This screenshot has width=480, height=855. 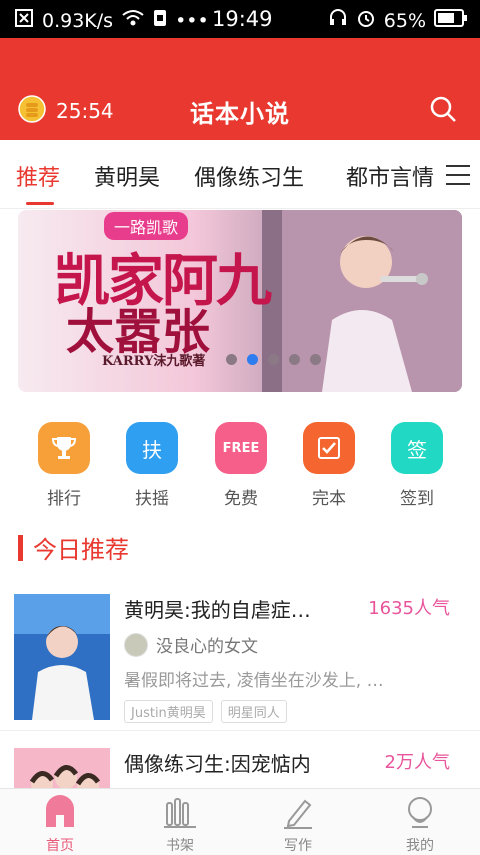 I want to click on sim-icon, so click(x=160, y=20).